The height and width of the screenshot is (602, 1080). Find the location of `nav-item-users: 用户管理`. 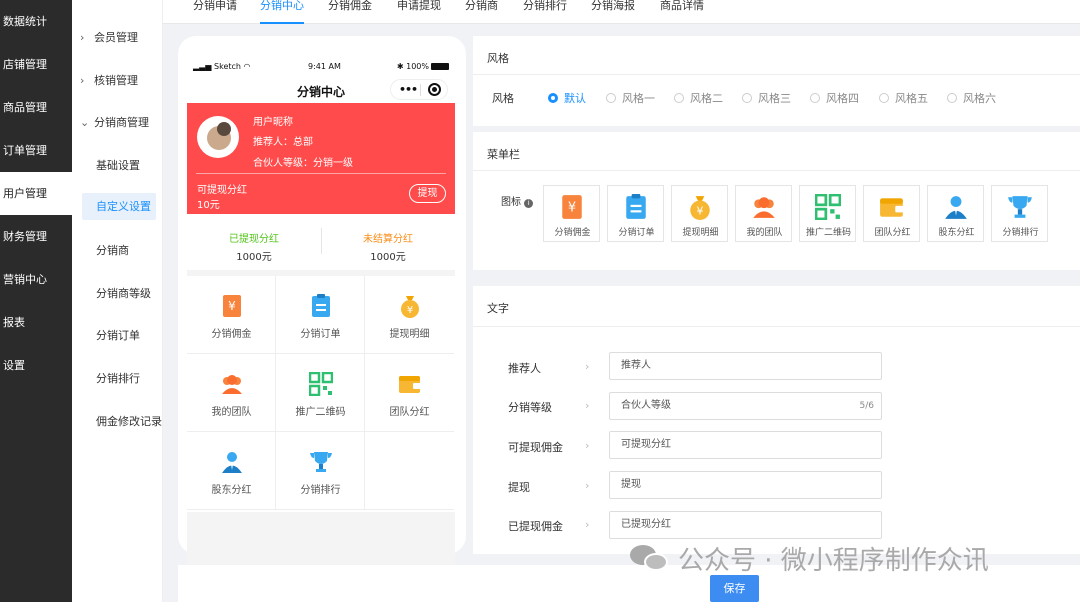

nav-item-users: 用户管理 is located at coordinates (36, 193).